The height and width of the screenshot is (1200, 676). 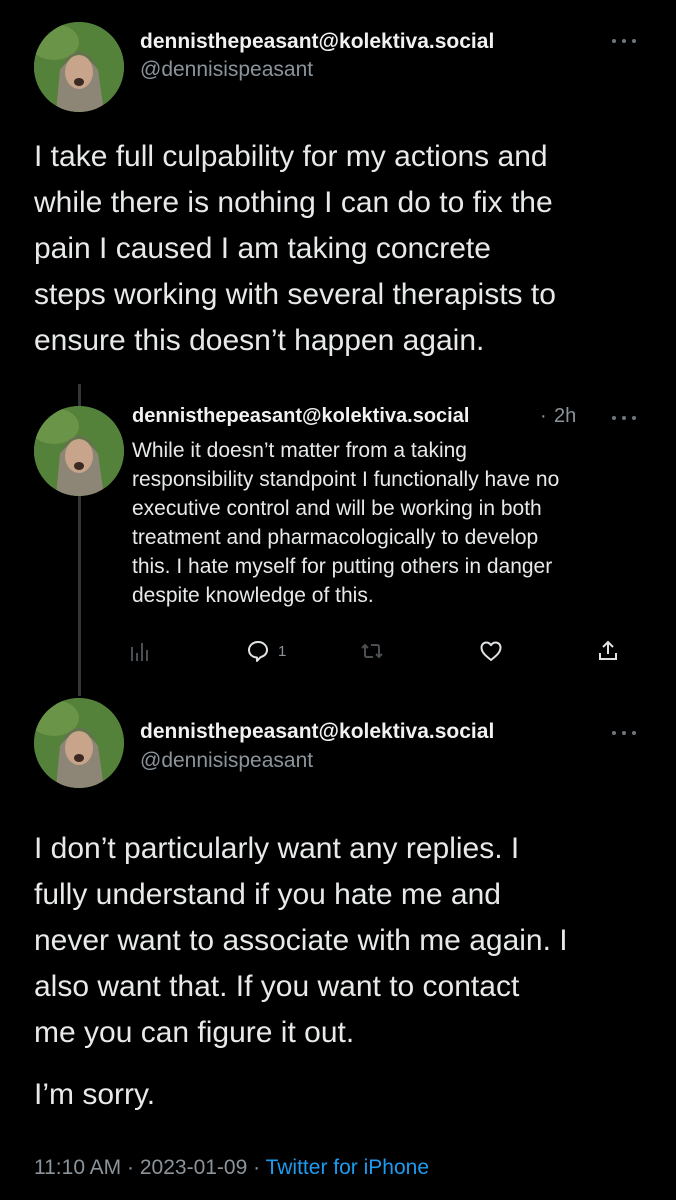 I want to click on bar-chart-icon, so click(x=139, y=652).